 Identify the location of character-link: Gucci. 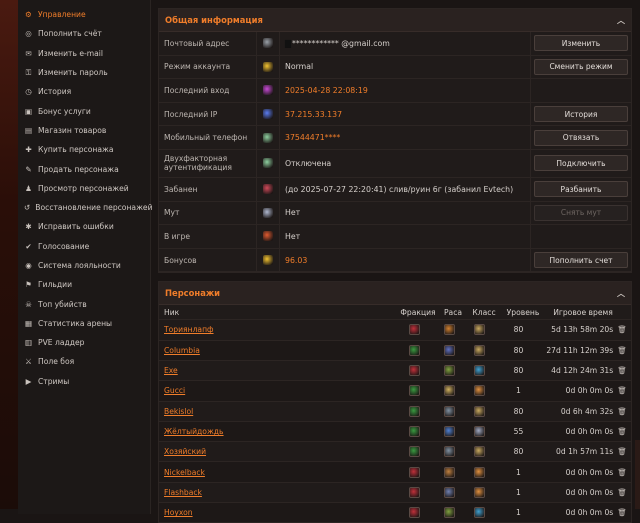
(174, 390).